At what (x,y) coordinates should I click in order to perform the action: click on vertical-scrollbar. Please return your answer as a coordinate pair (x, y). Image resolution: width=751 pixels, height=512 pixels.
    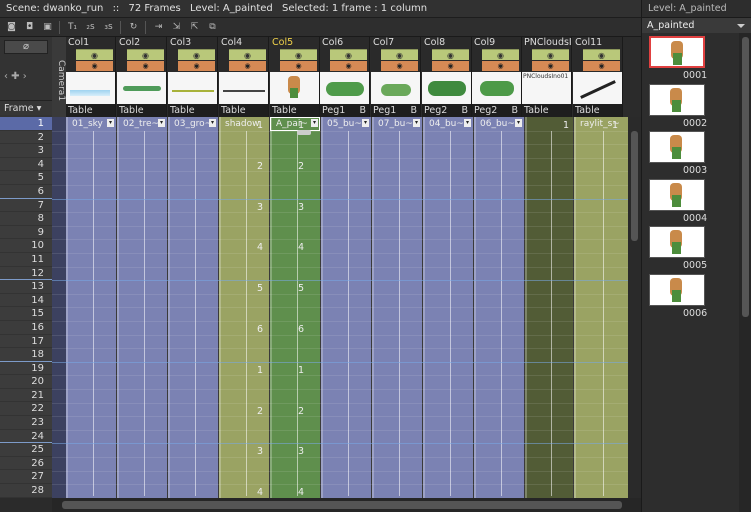
    Looking at the image, I should click on (634, 307).